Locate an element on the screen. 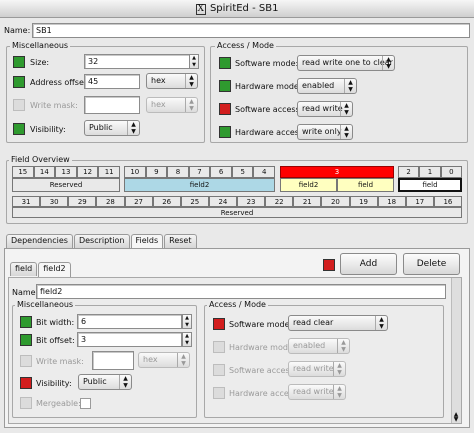 The height and width of the screenshot is (433, 474). bit-cell: 16 is located at coordinates (447, 201).